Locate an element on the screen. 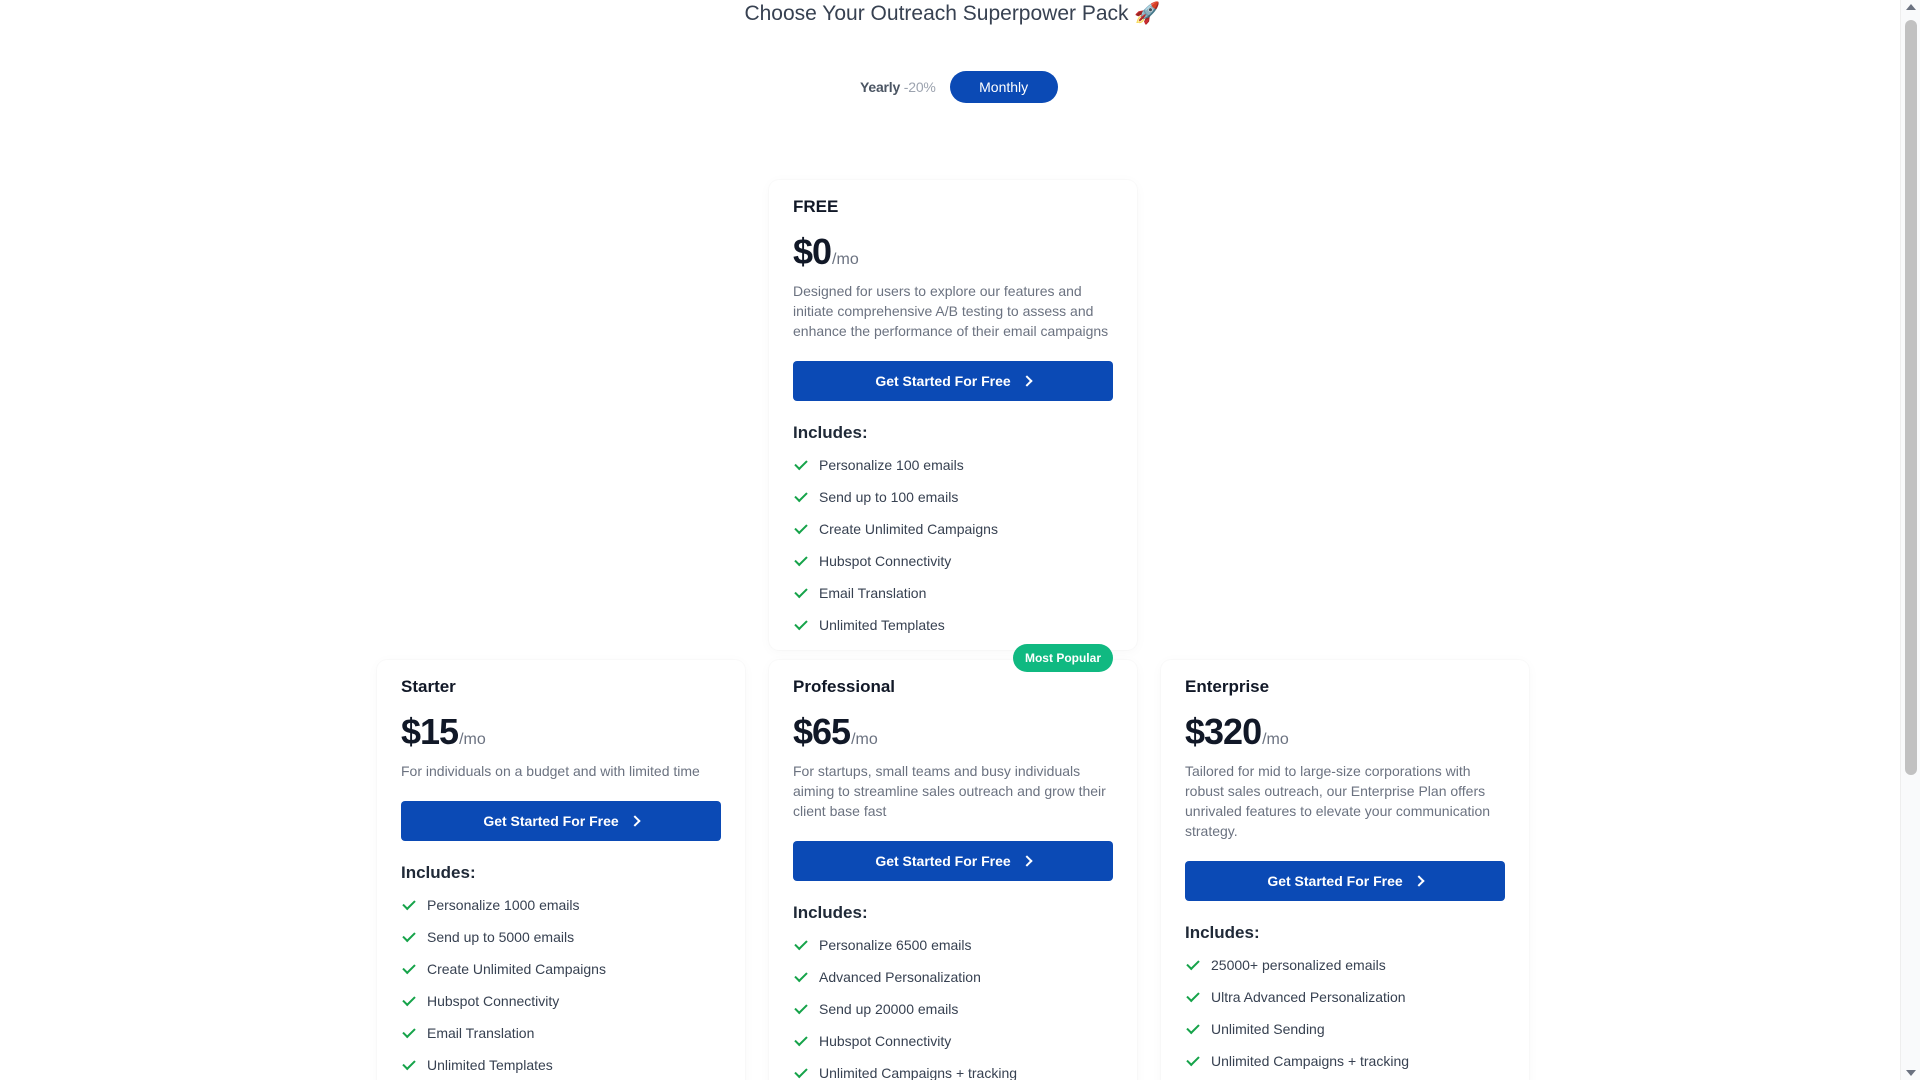 This screenshot has width=1920, height=1080. vertical-scrollbar is located at coordinates (1910, 540).